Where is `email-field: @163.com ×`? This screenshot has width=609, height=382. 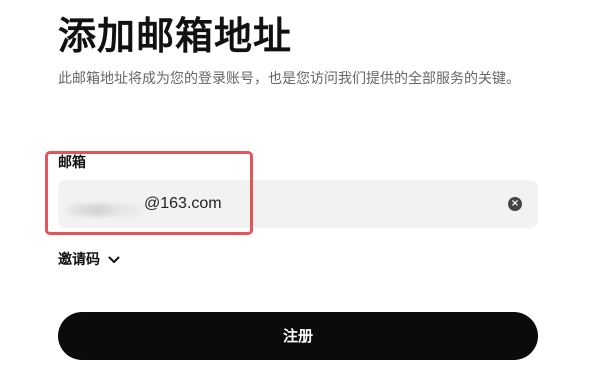 email-field: @163.com × is located at coordinates (298, 204).